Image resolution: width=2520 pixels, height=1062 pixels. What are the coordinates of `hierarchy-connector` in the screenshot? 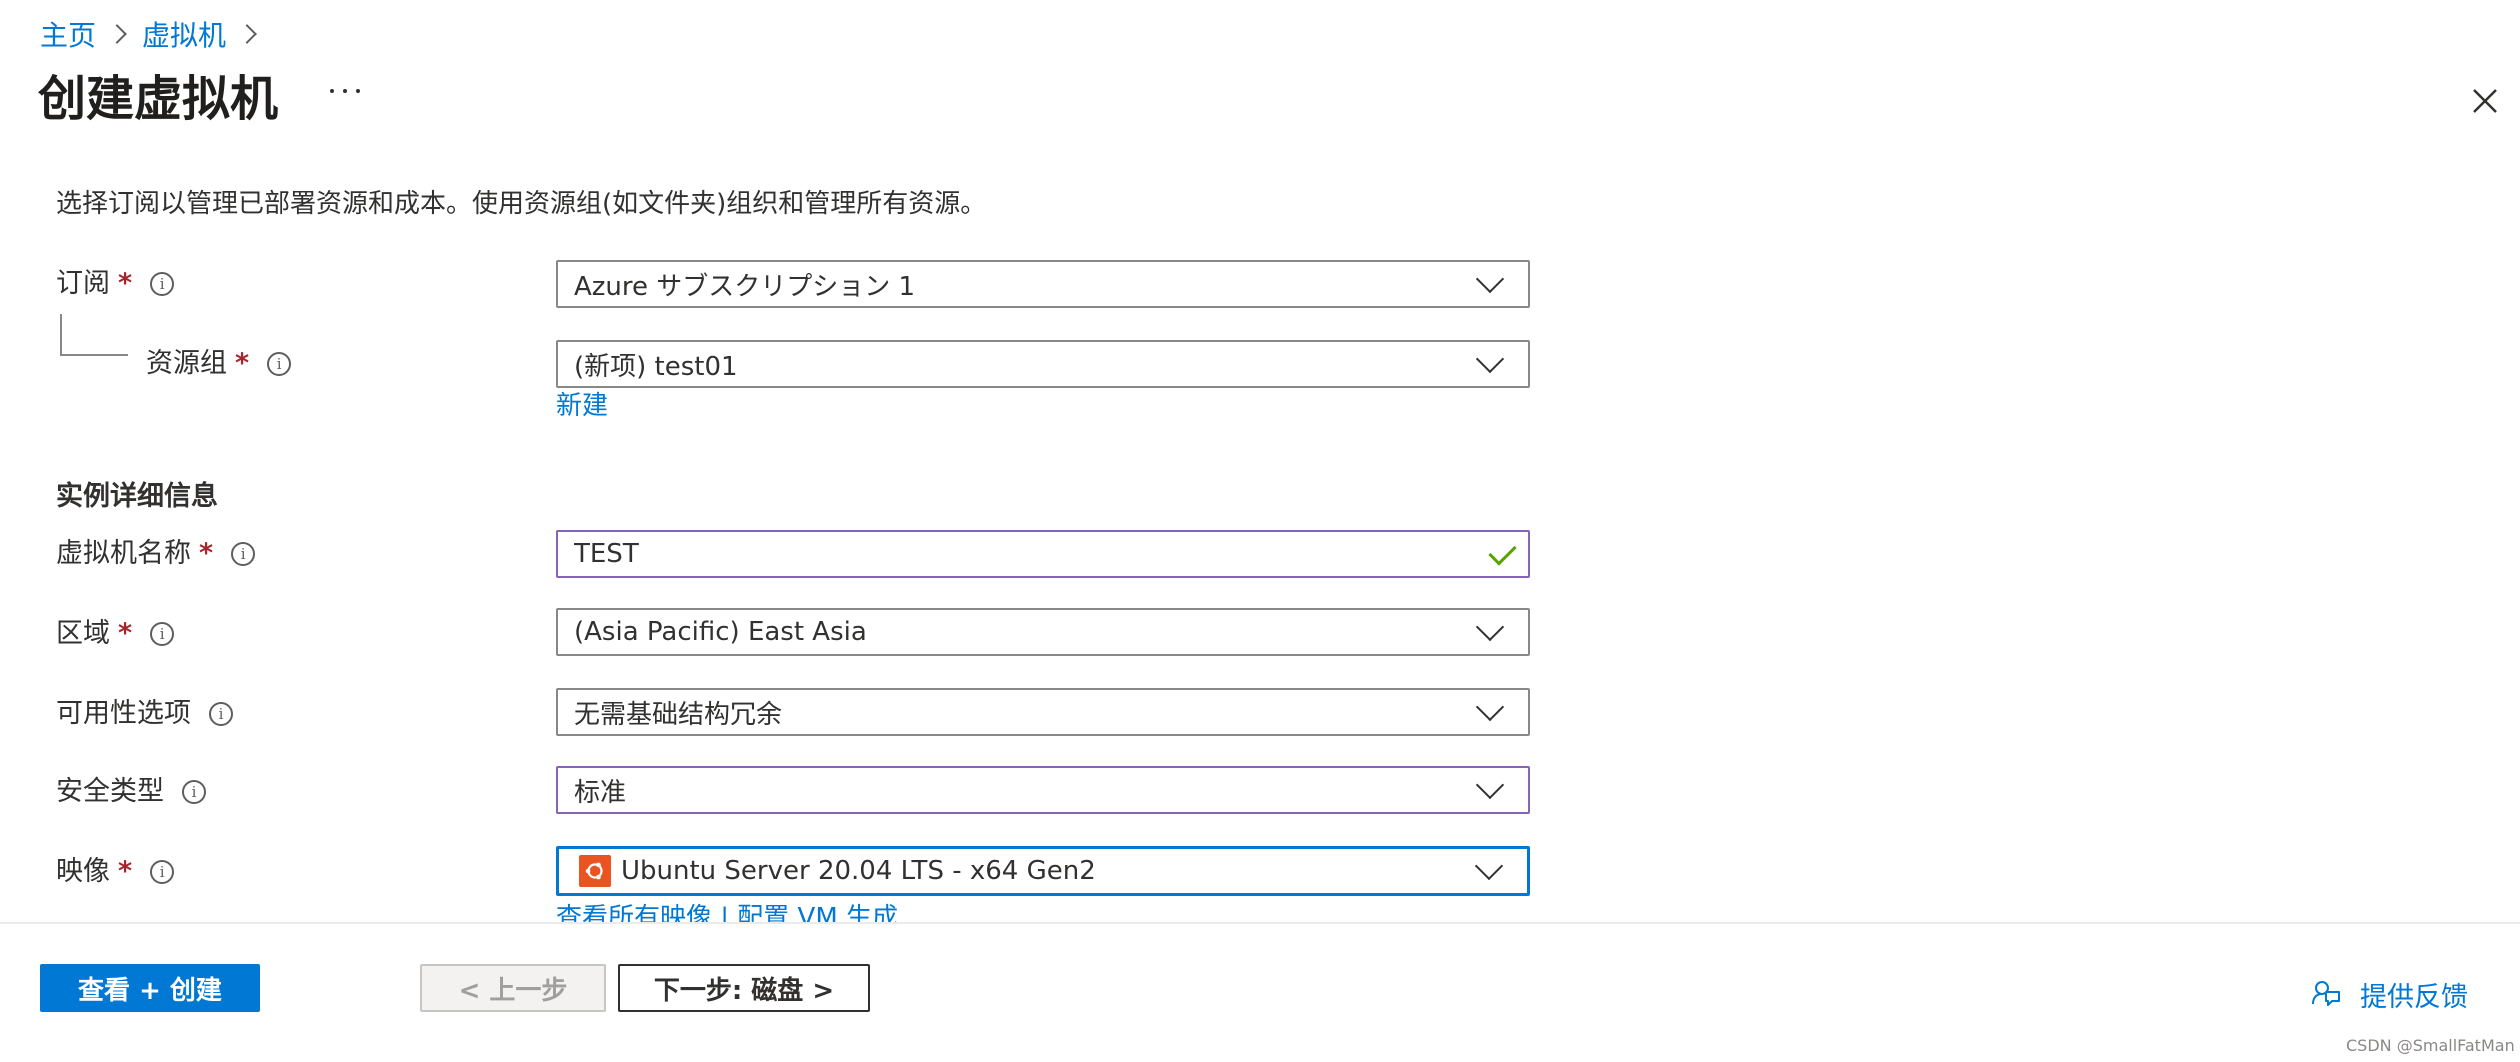 It's located at (94, 335).